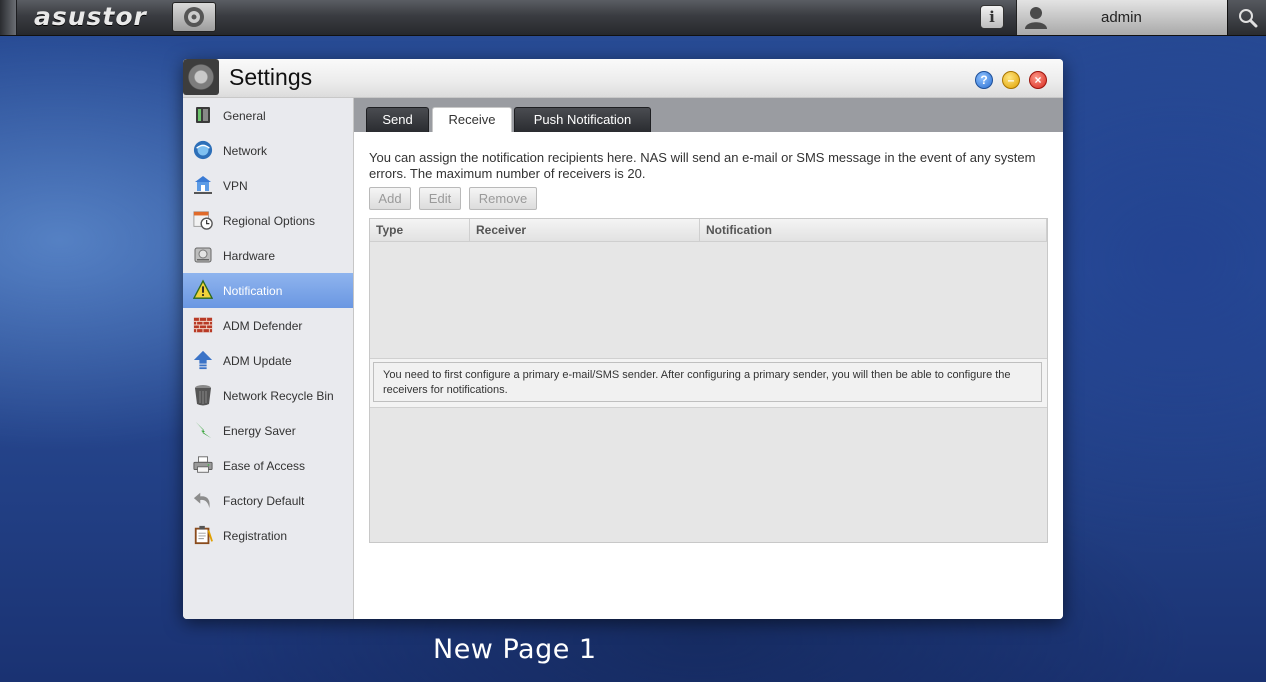 The height and width of the screenshot is (682, 1266). I want to click on table-header: Type Receiver Notification, so click(708, 230).